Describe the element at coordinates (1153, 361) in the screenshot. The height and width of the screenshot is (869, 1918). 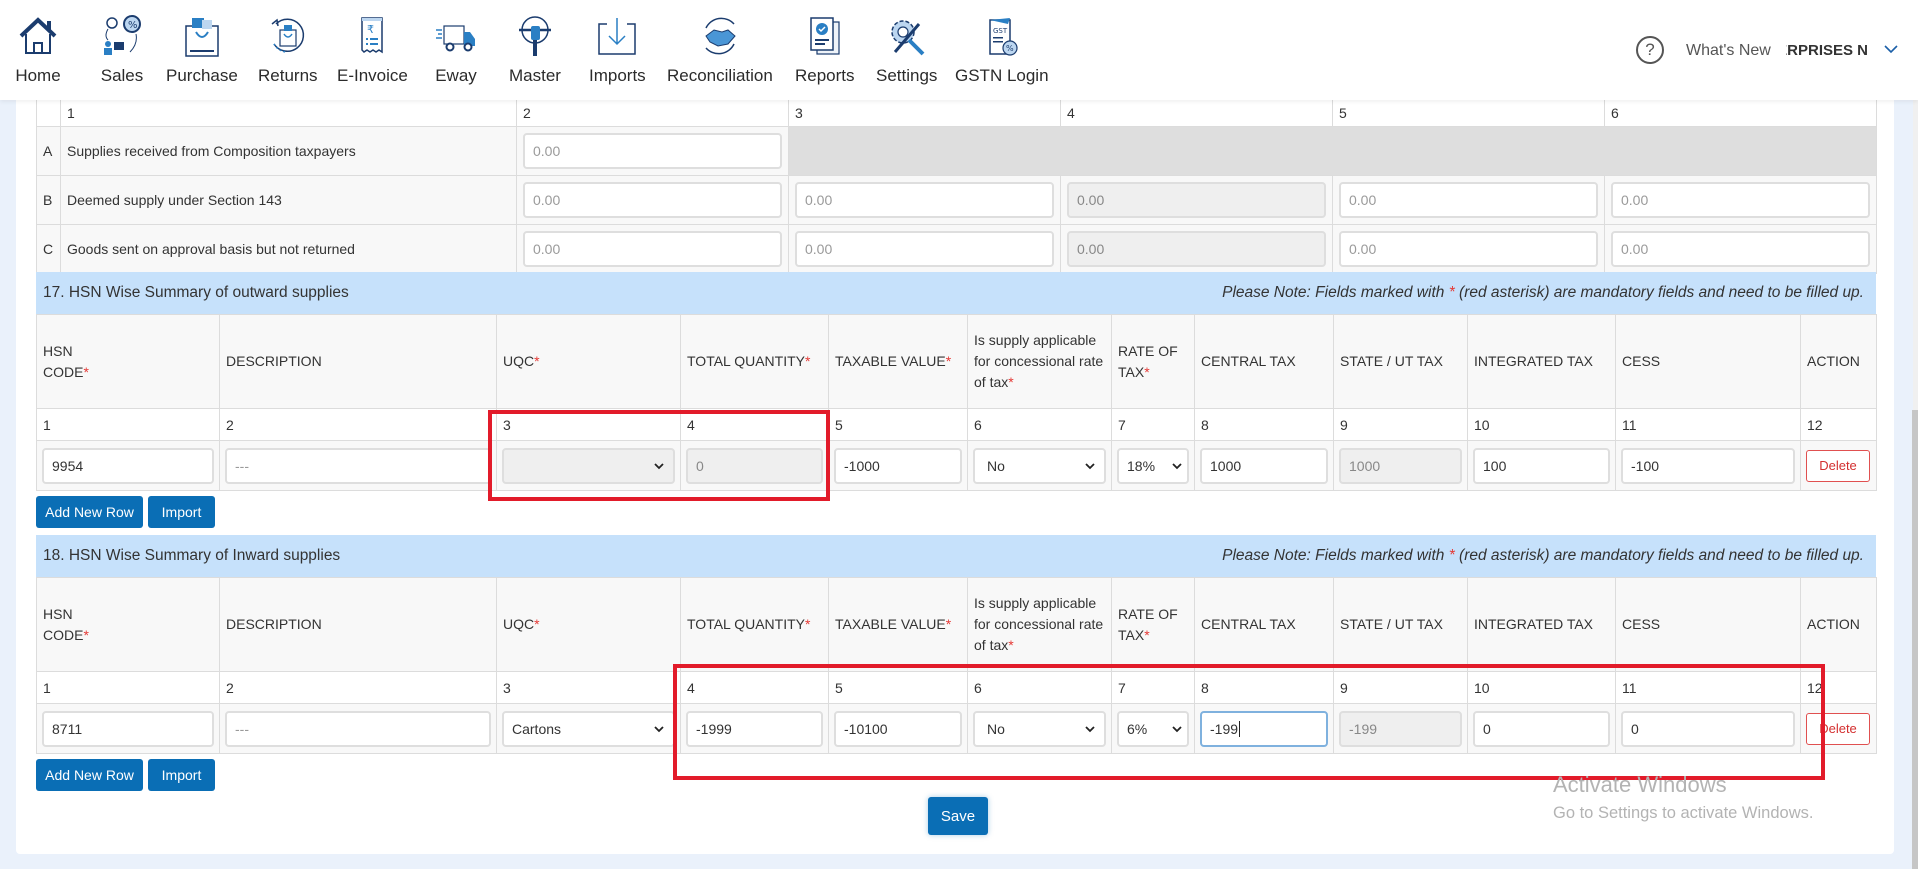
I see `col-header-rate: RATE OF TAX*` at that location.